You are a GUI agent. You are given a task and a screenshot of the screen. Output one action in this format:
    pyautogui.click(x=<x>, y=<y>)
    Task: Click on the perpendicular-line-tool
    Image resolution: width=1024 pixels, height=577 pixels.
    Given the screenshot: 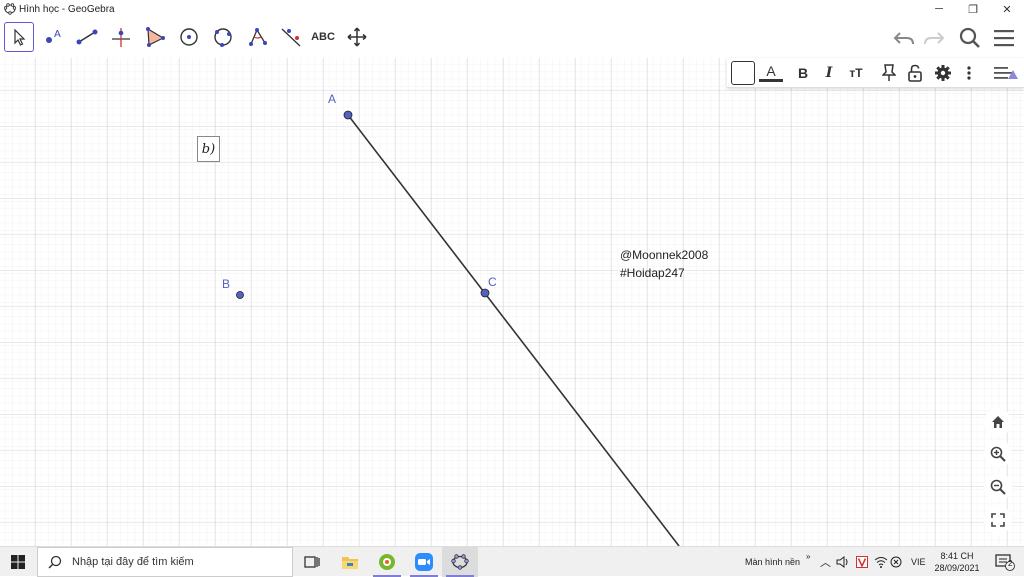 What is the action you would take?
    pyautogui.click(x=121, y=37)
    